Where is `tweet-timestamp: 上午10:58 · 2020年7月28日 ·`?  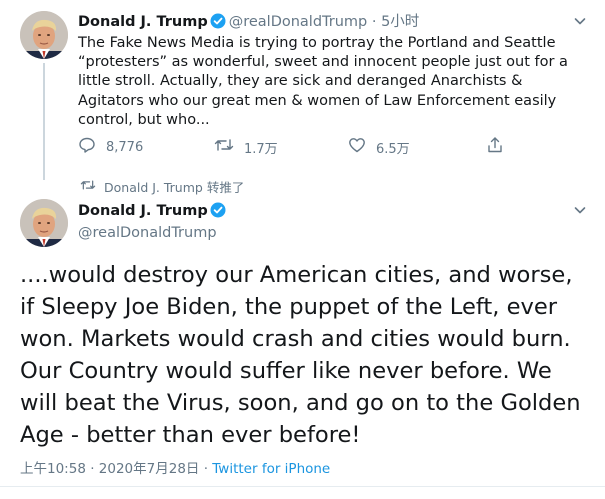 tweet-timestamp: 上午10:58 · 2020年7月28日 · is located at coordinates (116, 469).